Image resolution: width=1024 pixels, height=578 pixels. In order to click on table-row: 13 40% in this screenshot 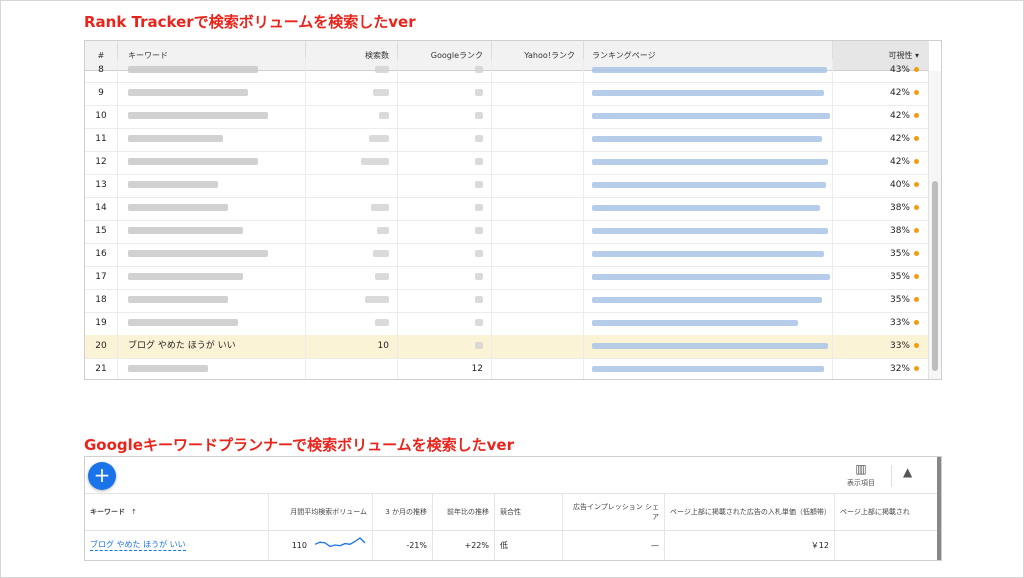, I will do `click(507, 186)`.